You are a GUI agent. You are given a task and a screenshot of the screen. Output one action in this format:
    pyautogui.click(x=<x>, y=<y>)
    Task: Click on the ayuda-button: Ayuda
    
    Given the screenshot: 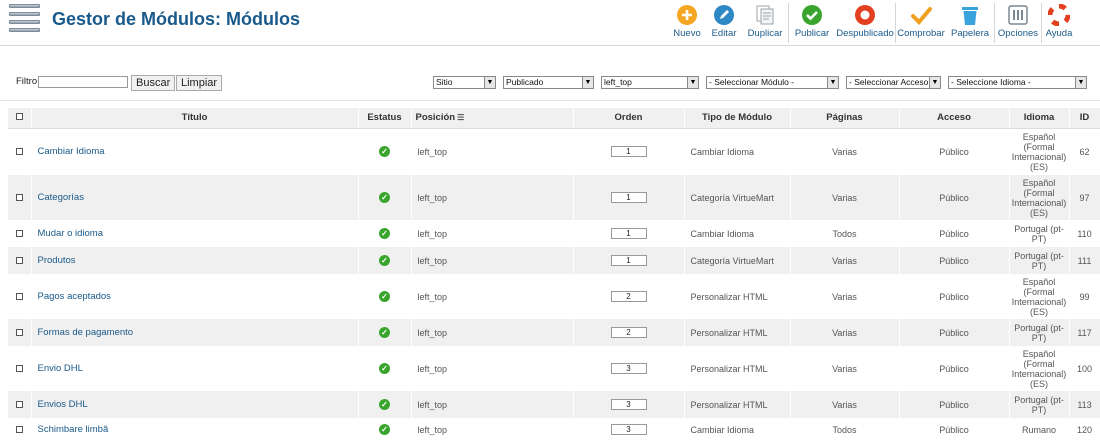 What is the action you would take?
    pyautogui.click(x=1059, y=23)
    